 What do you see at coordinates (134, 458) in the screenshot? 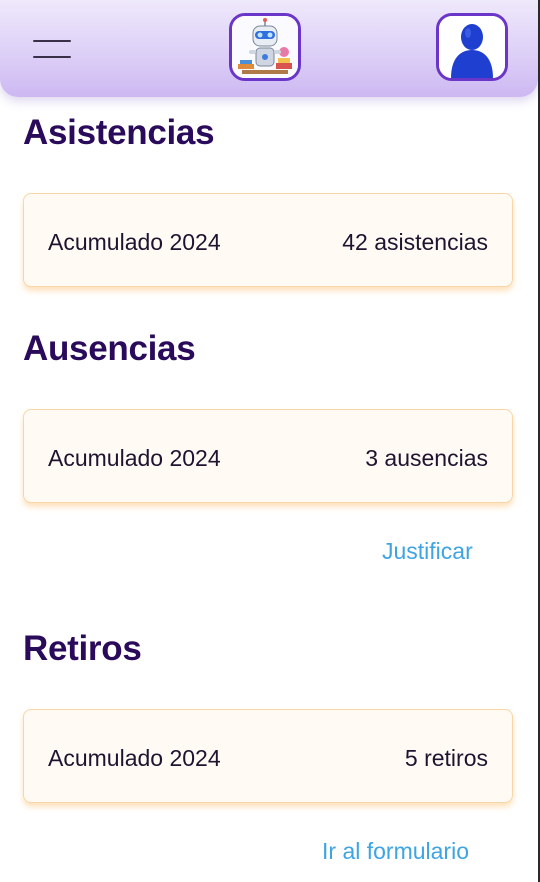
I see `absences-label: Acumulado 2024` at bounding box center [134, 458].